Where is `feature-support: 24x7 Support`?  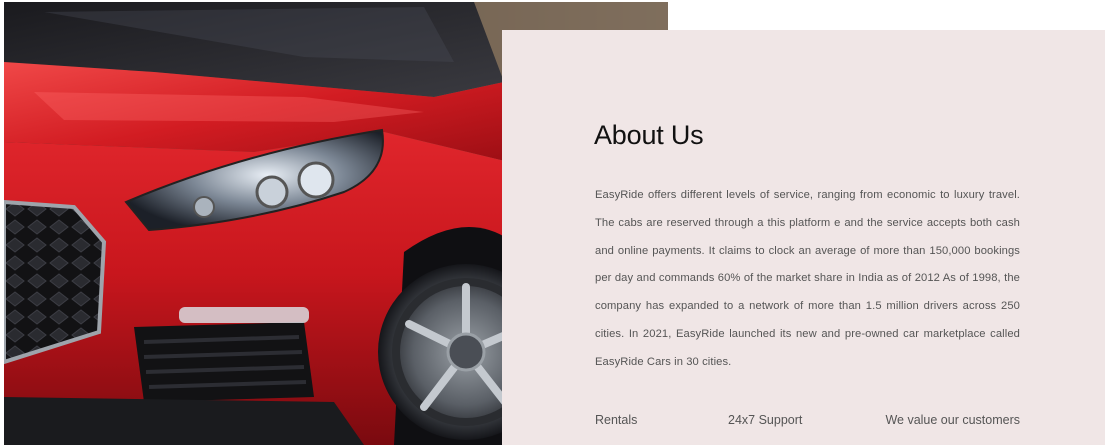
feature-support: 24x7 Support is located at coordinates (765, 420).